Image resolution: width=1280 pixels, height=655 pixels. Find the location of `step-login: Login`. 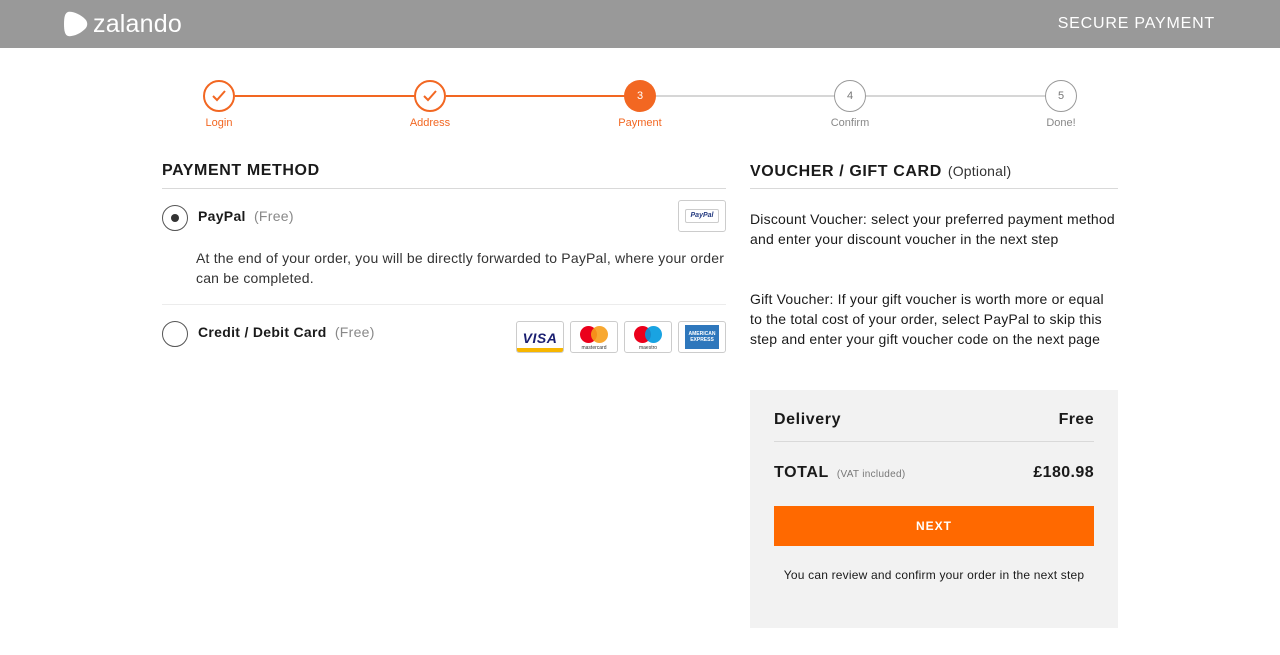

step-login: Login is located at coordinates (219, 104).